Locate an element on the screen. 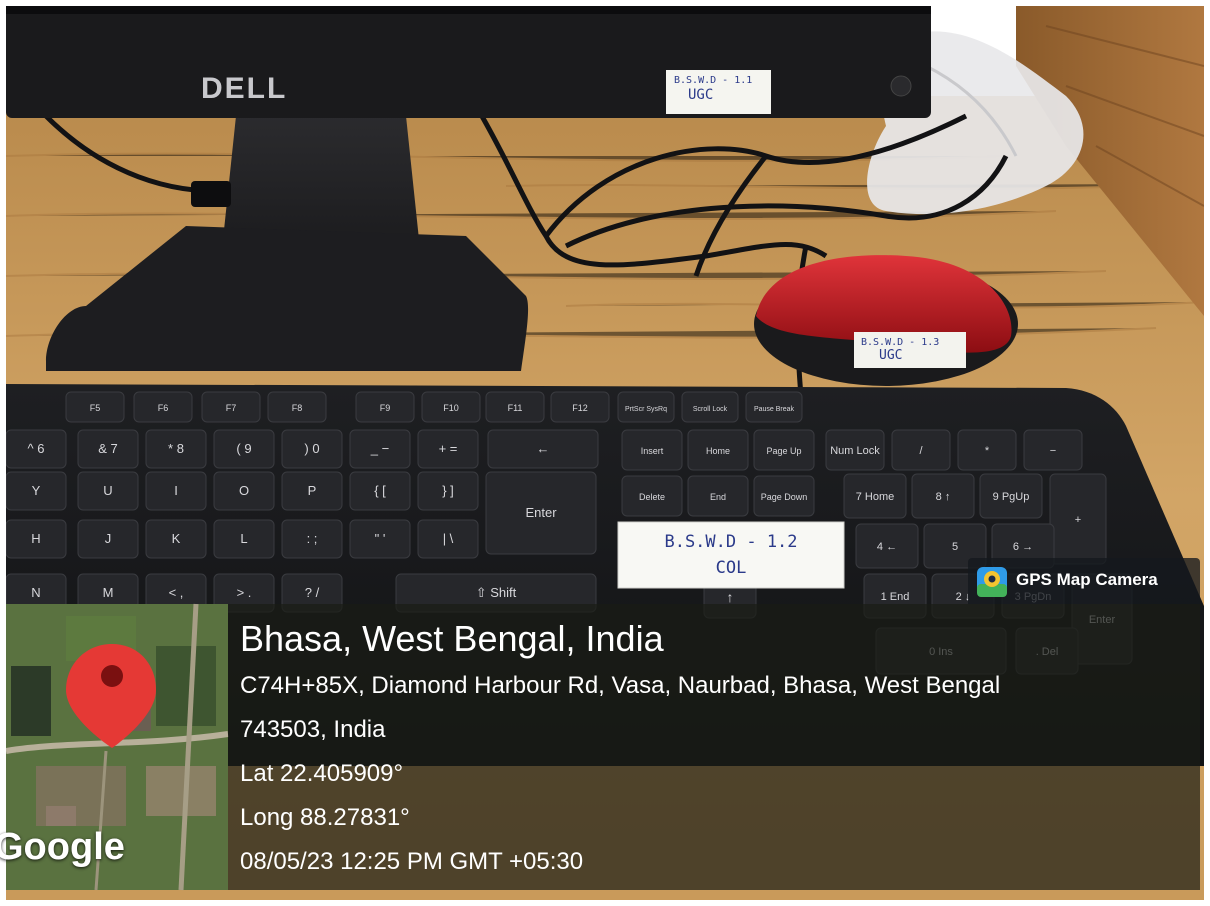 This screenshot has width=1210, height=906. monitor-brand-logo: DELL is located at coordinates (244, 88).